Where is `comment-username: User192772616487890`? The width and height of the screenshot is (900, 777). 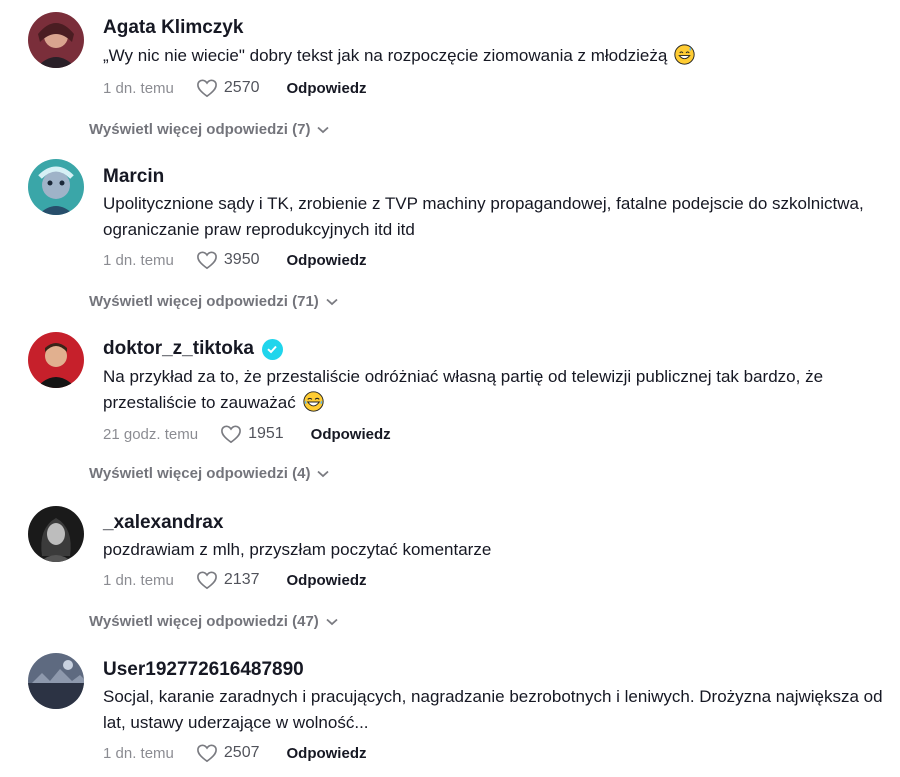 comment-username: User192772616487890 is located at coordinates (203, 670).